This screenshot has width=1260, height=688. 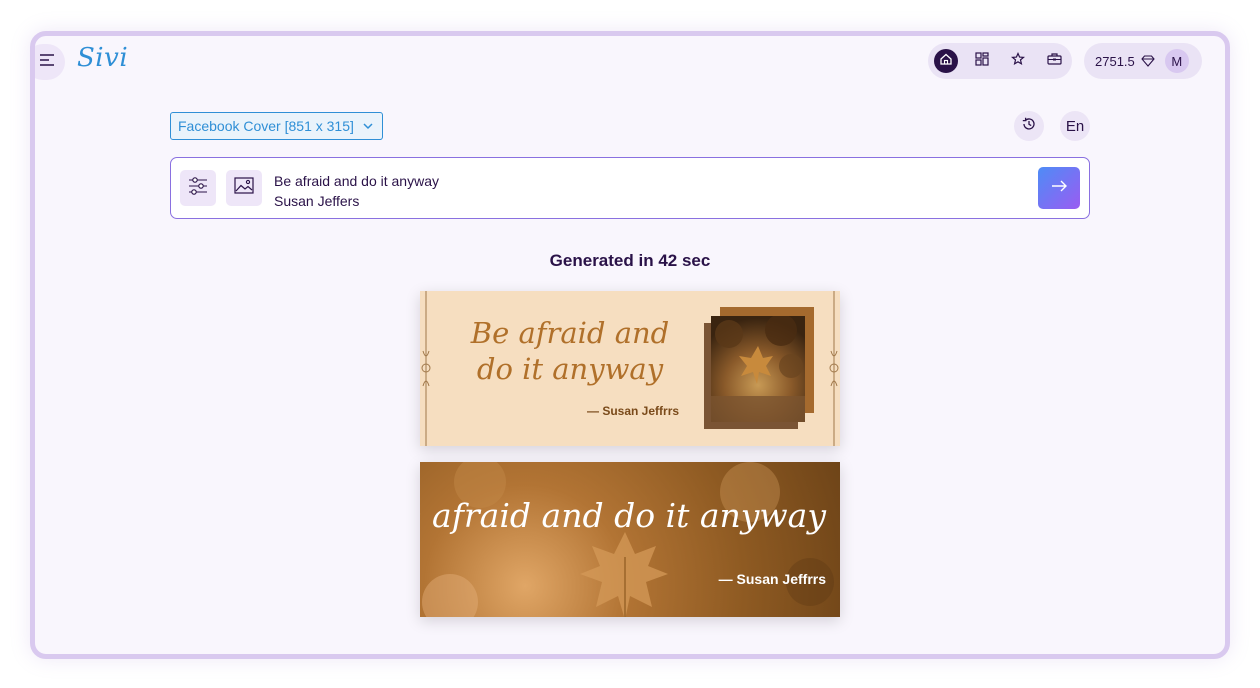 I want to click on hamburger-icon, so click(x=45, y=62).